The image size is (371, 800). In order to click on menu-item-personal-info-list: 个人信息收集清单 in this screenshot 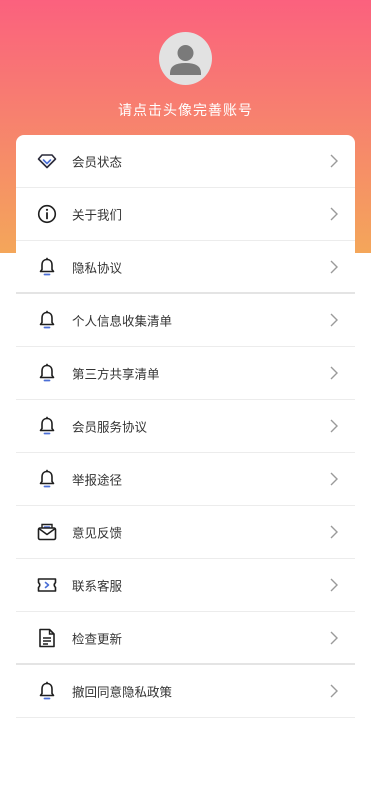, I will do `click(185, 320)`.